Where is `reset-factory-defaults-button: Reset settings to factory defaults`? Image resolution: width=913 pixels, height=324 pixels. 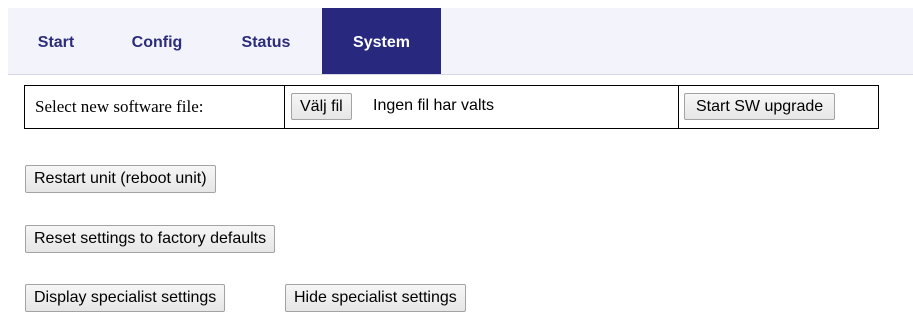 reset-factory-defaults-button: Reset settings to factory defaults is located at coordinates (150, 239).